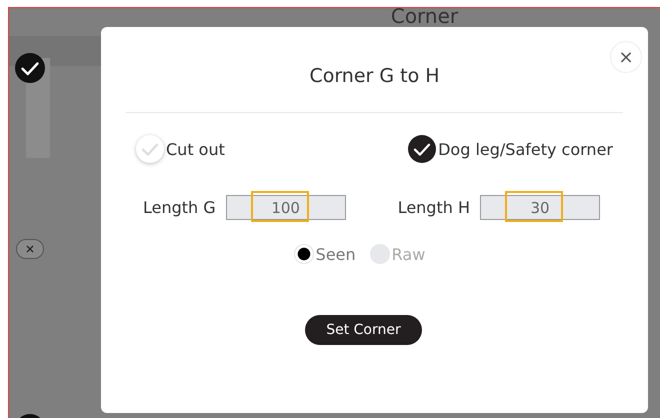  I want to click on checkbox-label: Cut out, so click(195, 149).